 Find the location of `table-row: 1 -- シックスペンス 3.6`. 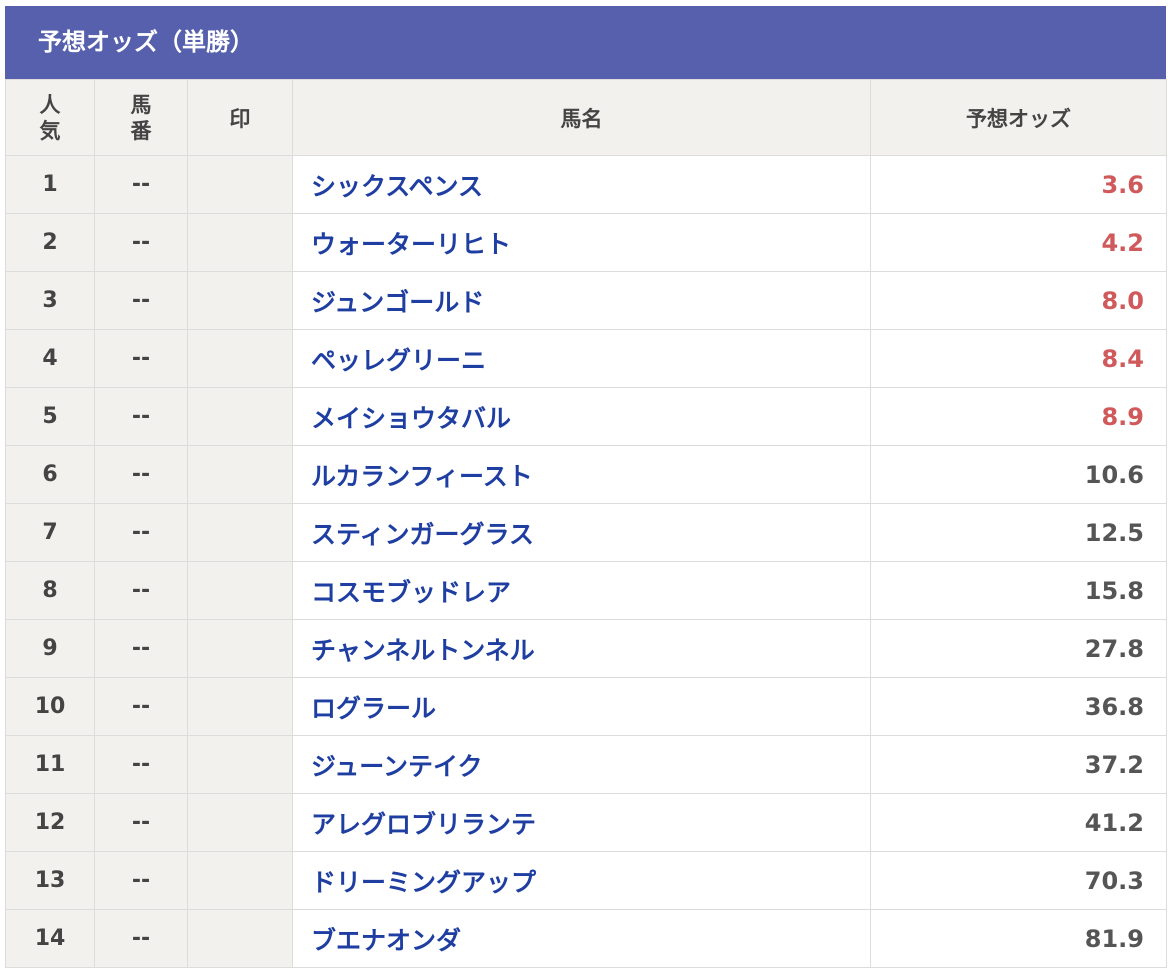

table-row: 1 -- シックスペンス 3.6 is located at coordinates (586, 184).